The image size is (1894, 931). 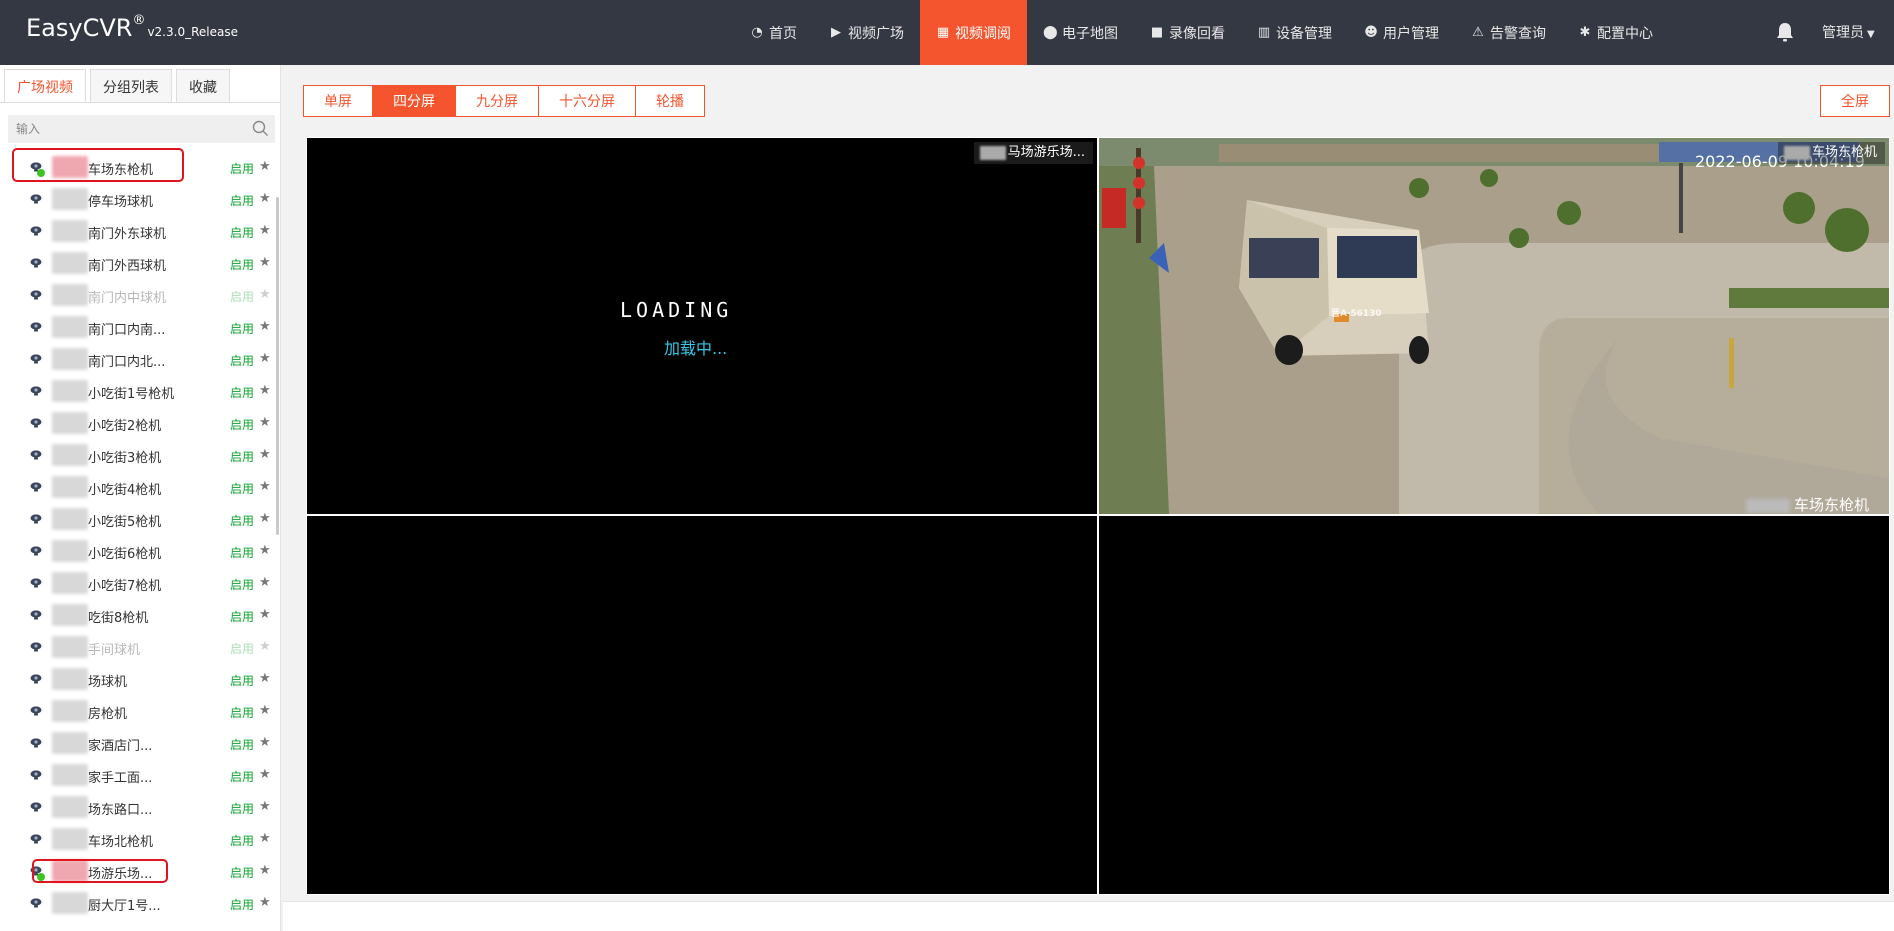 What do you see at coordinates (100, 871) in the screenshot?
I see `highlight-box` at bounding box center [100, 871].